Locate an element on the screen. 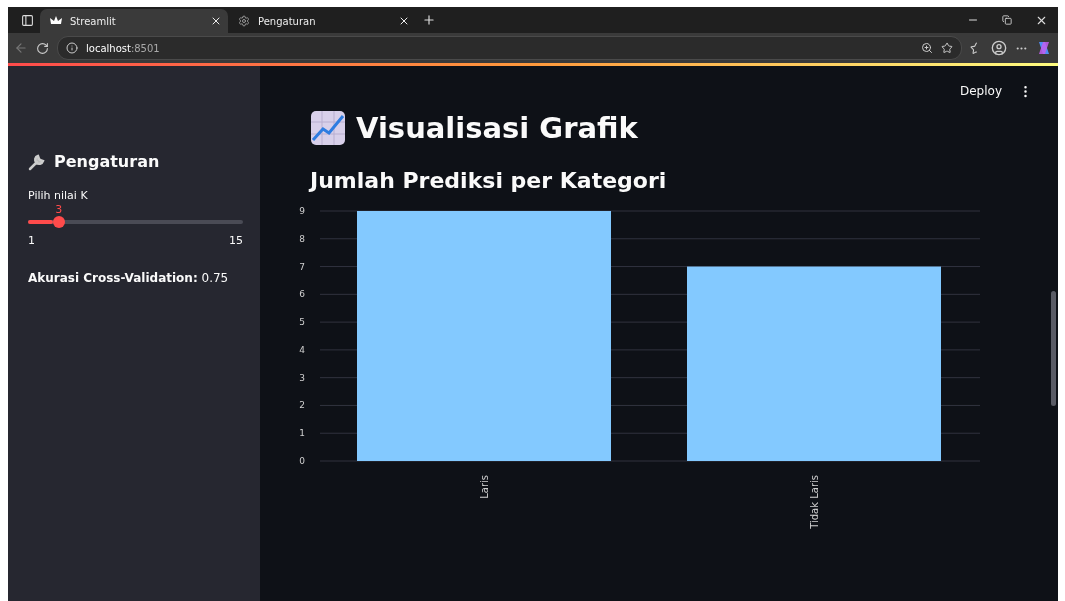  y-tick-label: 5 is located at coordinates (302, 322).